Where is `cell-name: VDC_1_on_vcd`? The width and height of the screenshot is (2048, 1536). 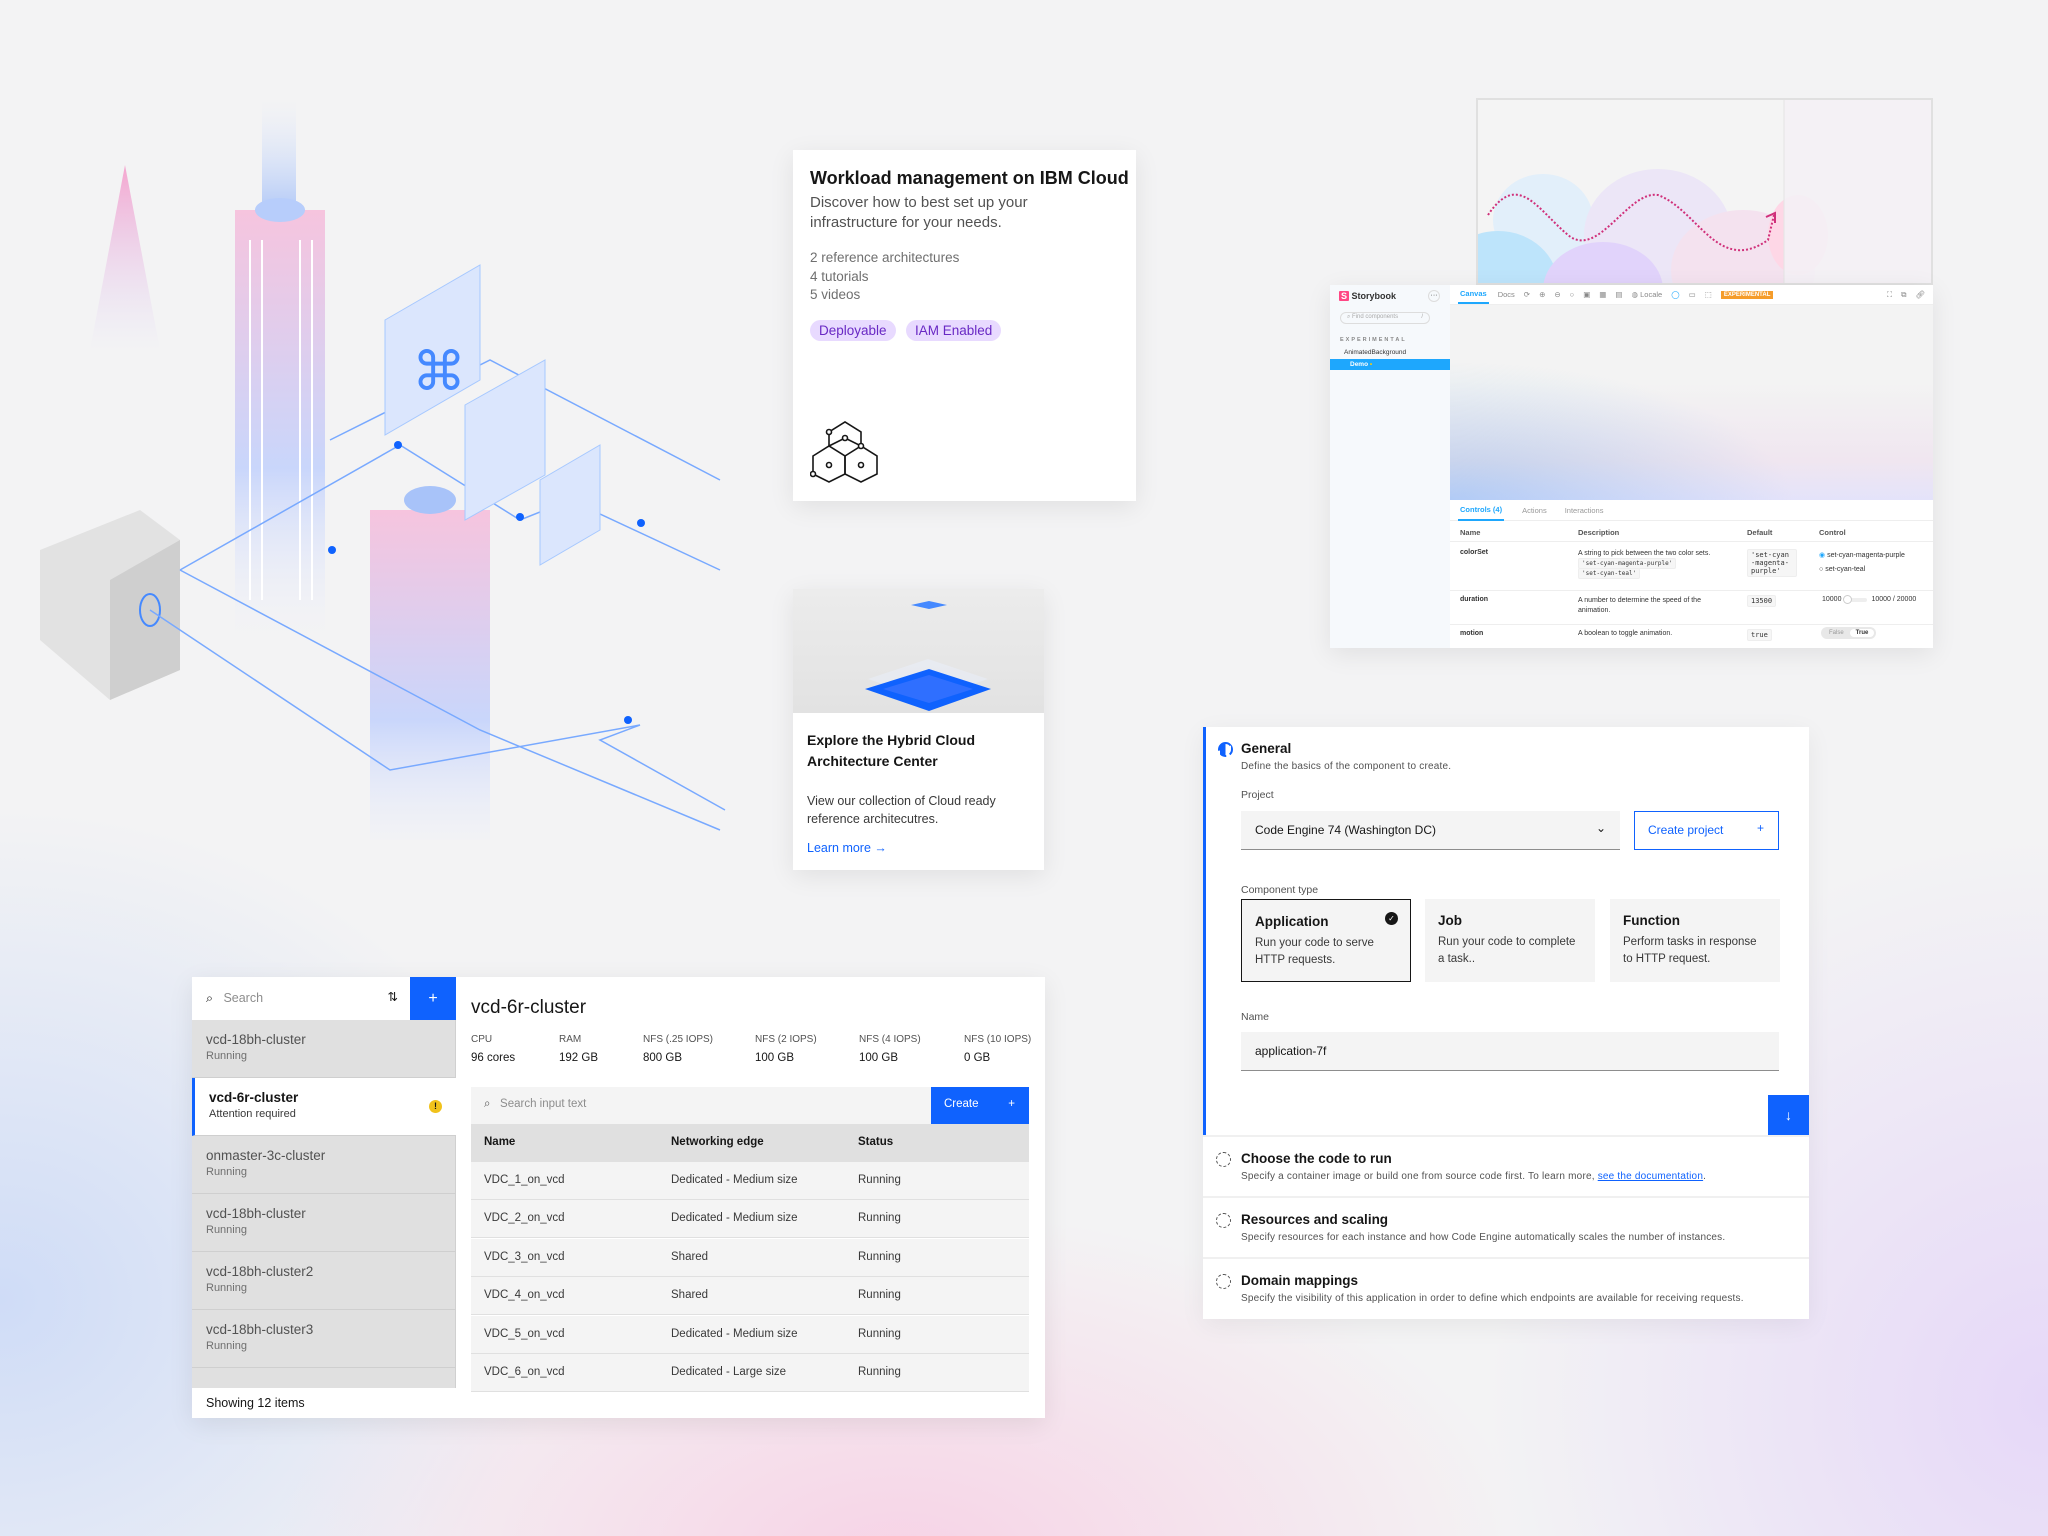
cell-name: VDC_1_on_vcd is located at coordinates (524, 1180).